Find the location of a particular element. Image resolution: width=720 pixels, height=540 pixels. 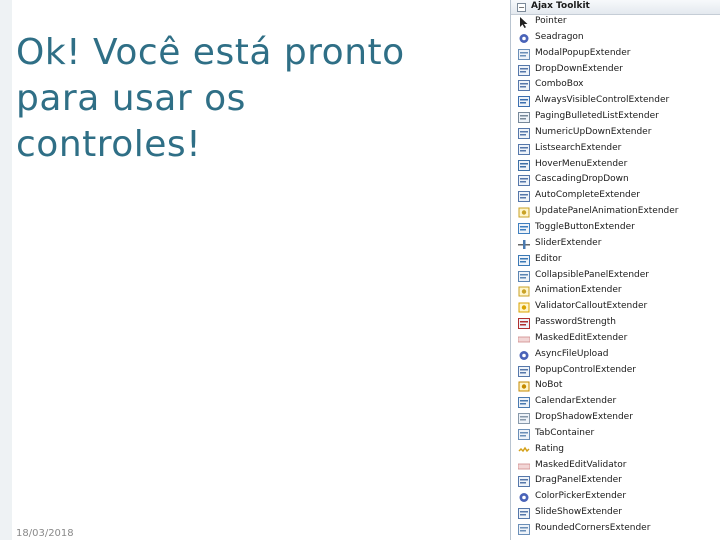

tool-item-label: TabContainer is located at coordinates (565, 432).